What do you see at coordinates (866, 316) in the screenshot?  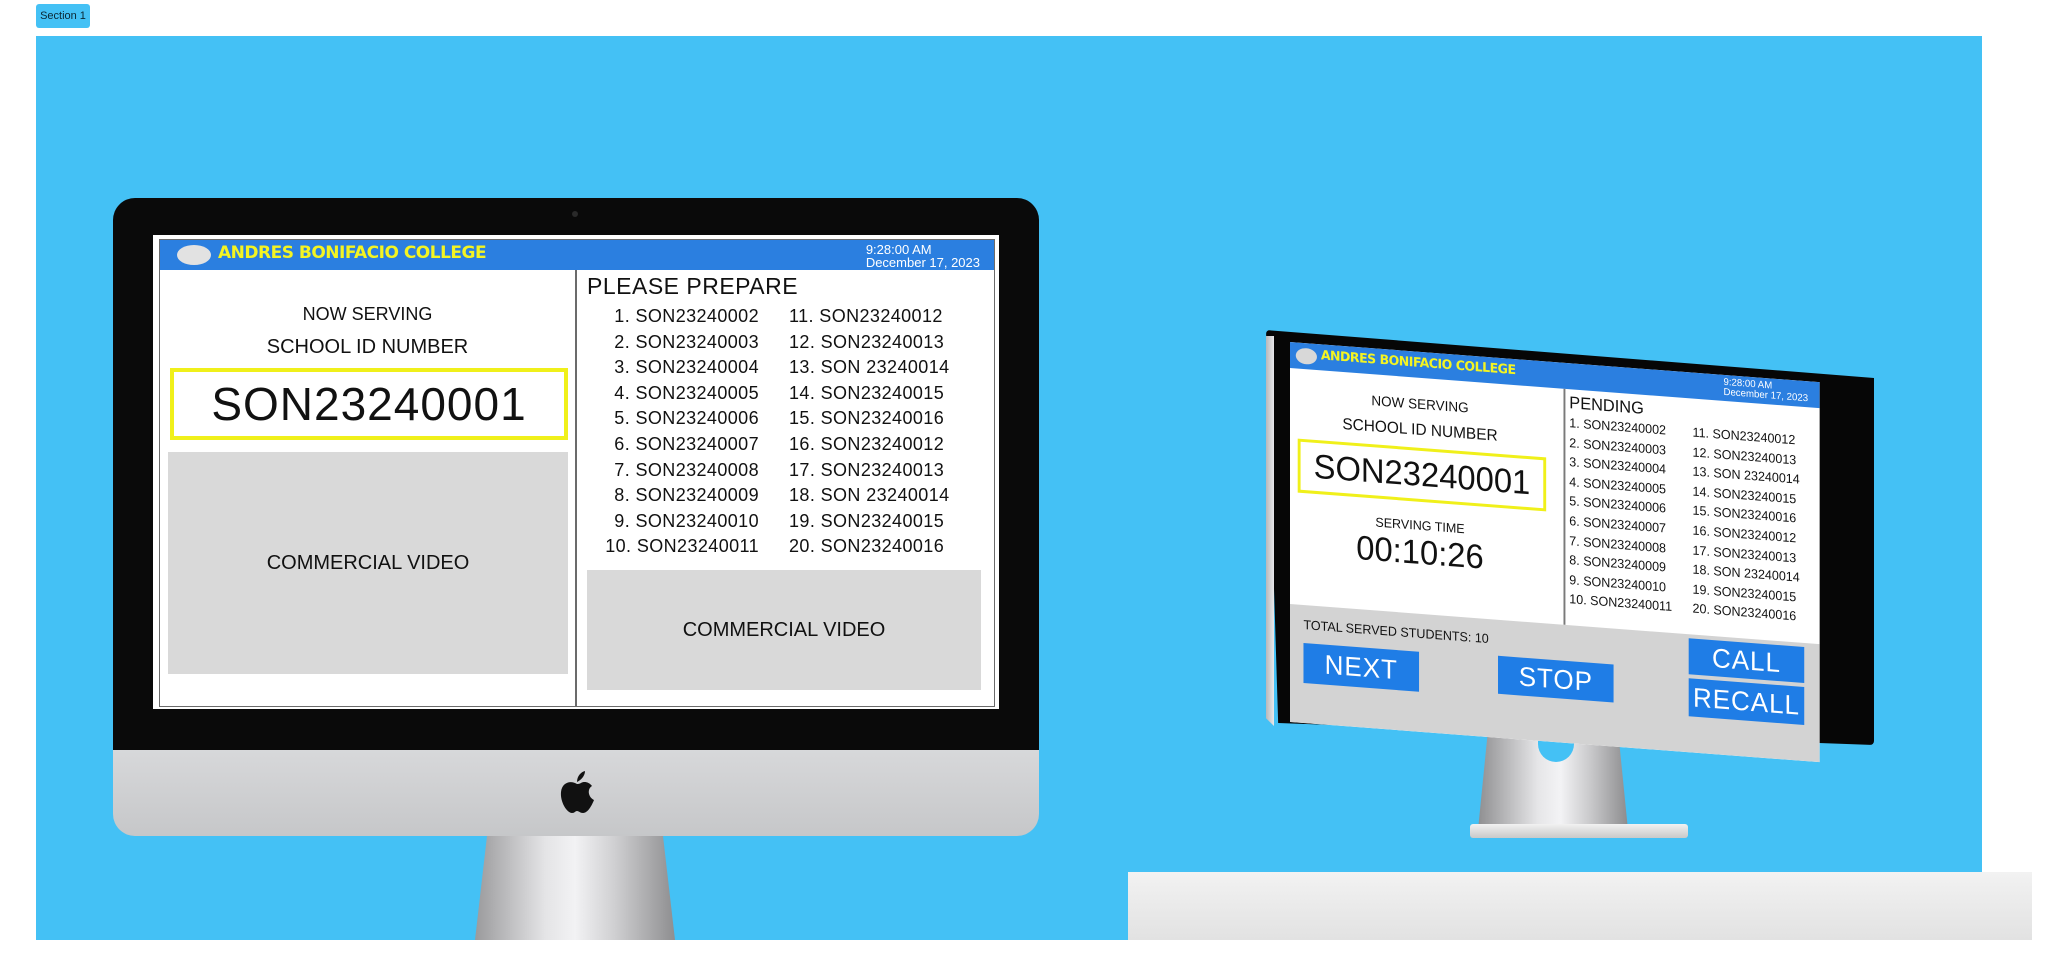 I see `queue-item: 11. SON23240012` at bounding box center [866, 316].